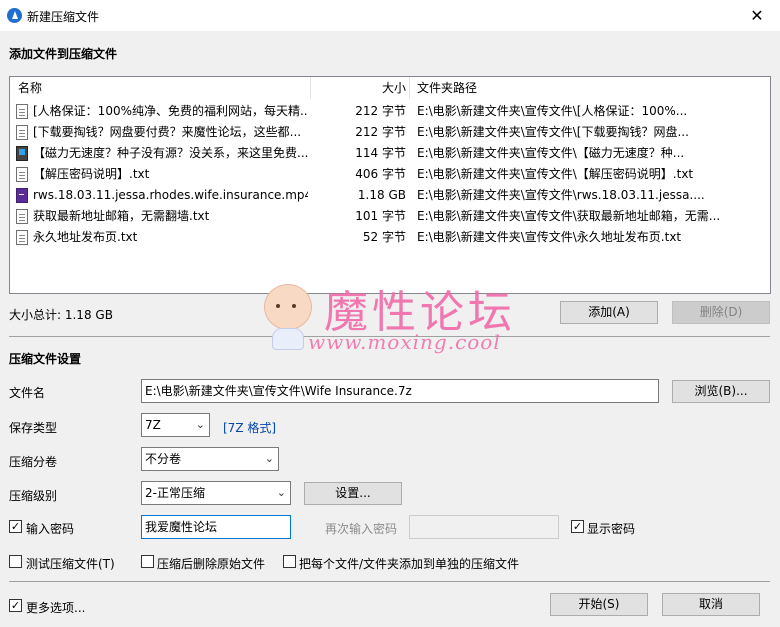  What do you see at coordinates (380, 174) in the screenshot?
I see `file-size: 406 字节` at bounding box center [380, 174].